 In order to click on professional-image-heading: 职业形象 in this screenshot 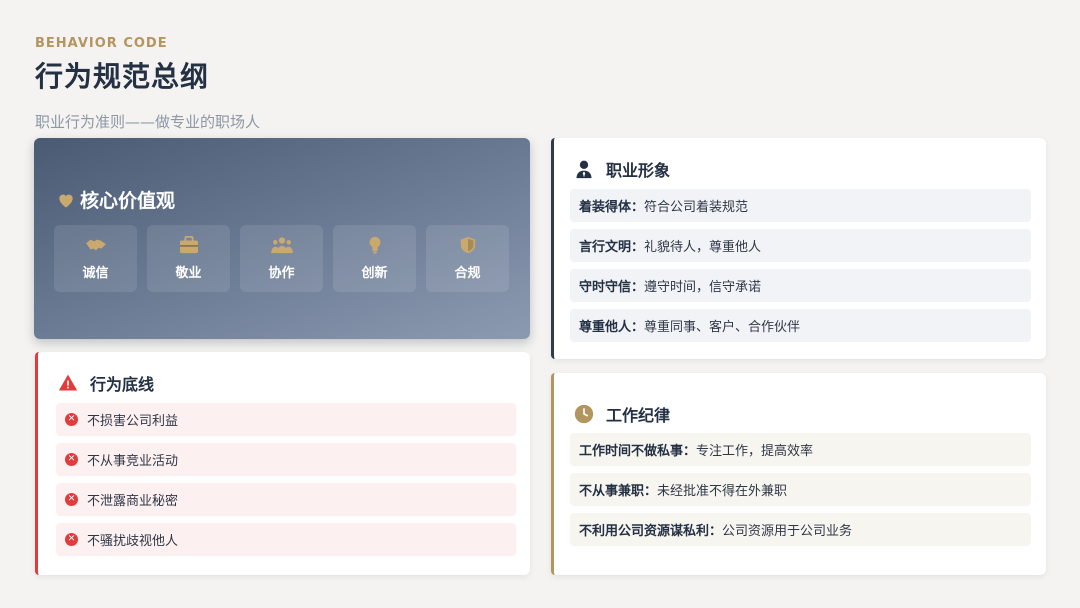, I will do `click(622, 169)`.